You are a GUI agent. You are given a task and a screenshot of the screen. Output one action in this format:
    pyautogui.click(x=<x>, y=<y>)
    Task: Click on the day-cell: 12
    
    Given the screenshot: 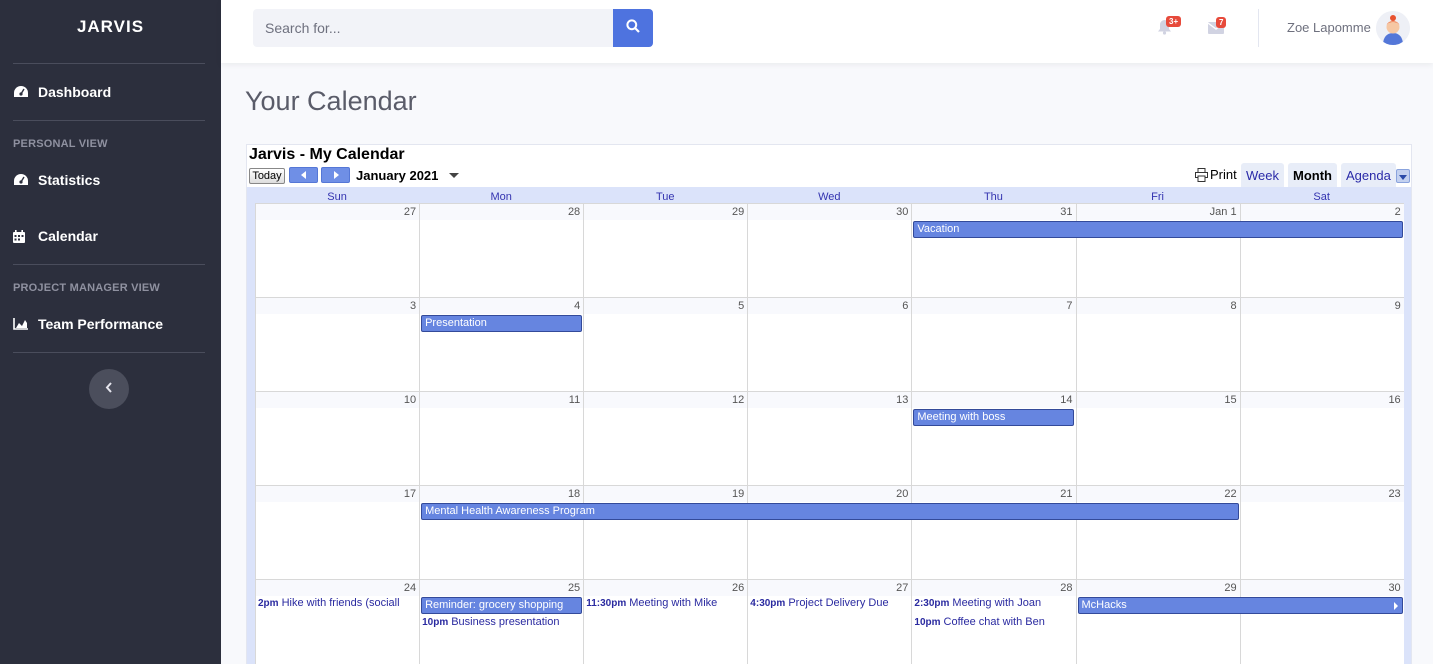 What is the action you would take?
    pyautogui.click(x=665, y=439)
    